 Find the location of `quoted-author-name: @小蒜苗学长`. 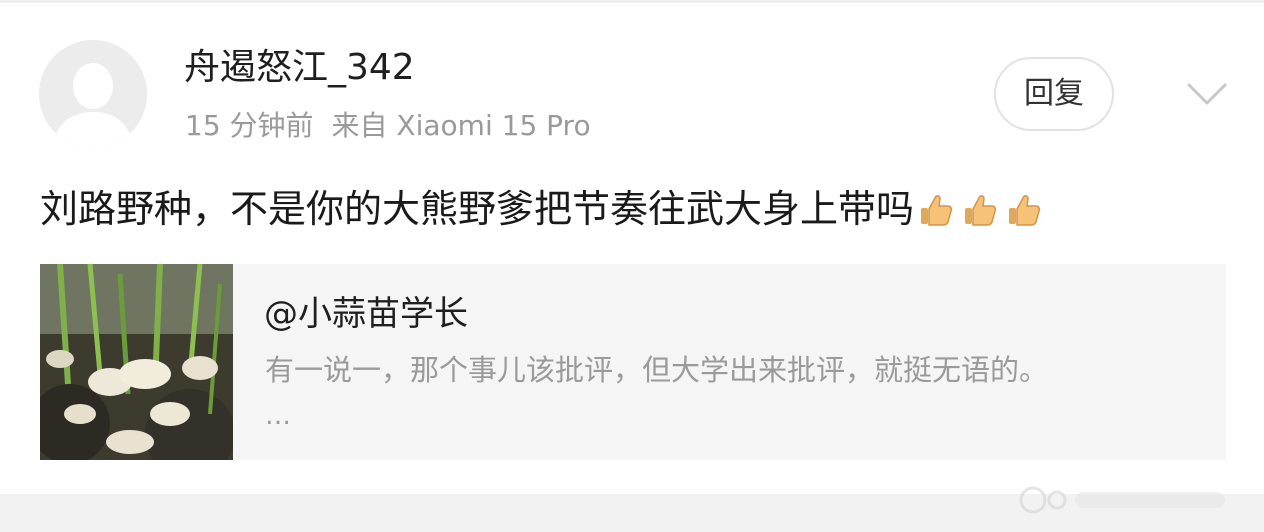

quoted-author-name: @小蒜苗学长 is located at coordinates (366, 314).